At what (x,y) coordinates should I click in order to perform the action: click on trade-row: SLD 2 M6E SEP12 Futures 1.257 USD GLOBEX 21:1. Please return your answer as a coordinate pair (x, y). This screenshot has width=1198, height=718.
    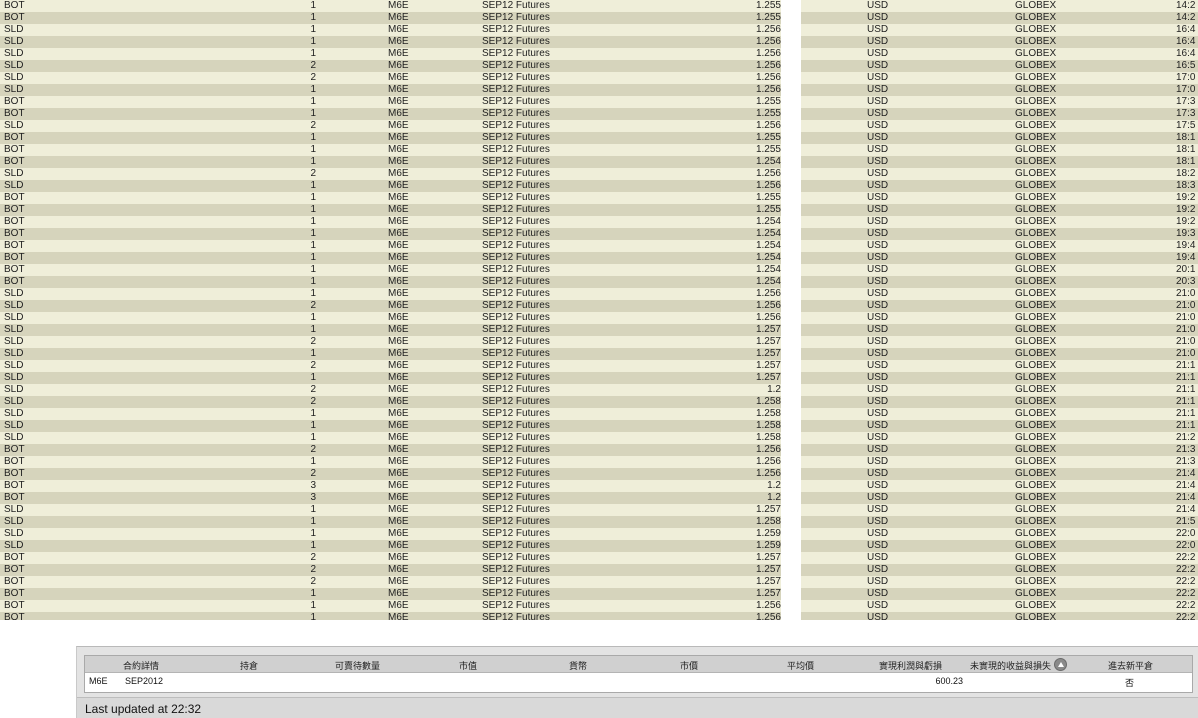
    Looking at the image, I should click on (599, 366).